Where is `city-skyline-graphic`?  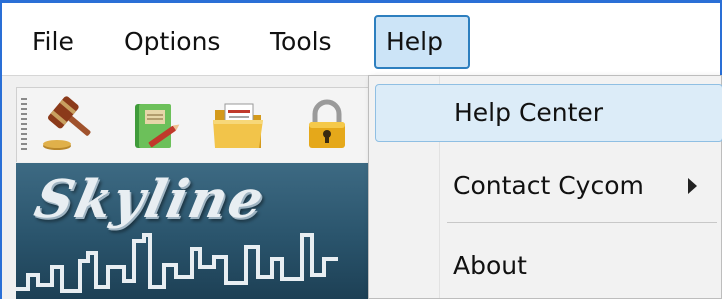
city-skyline-graphic is located at coordinates (177, 263).